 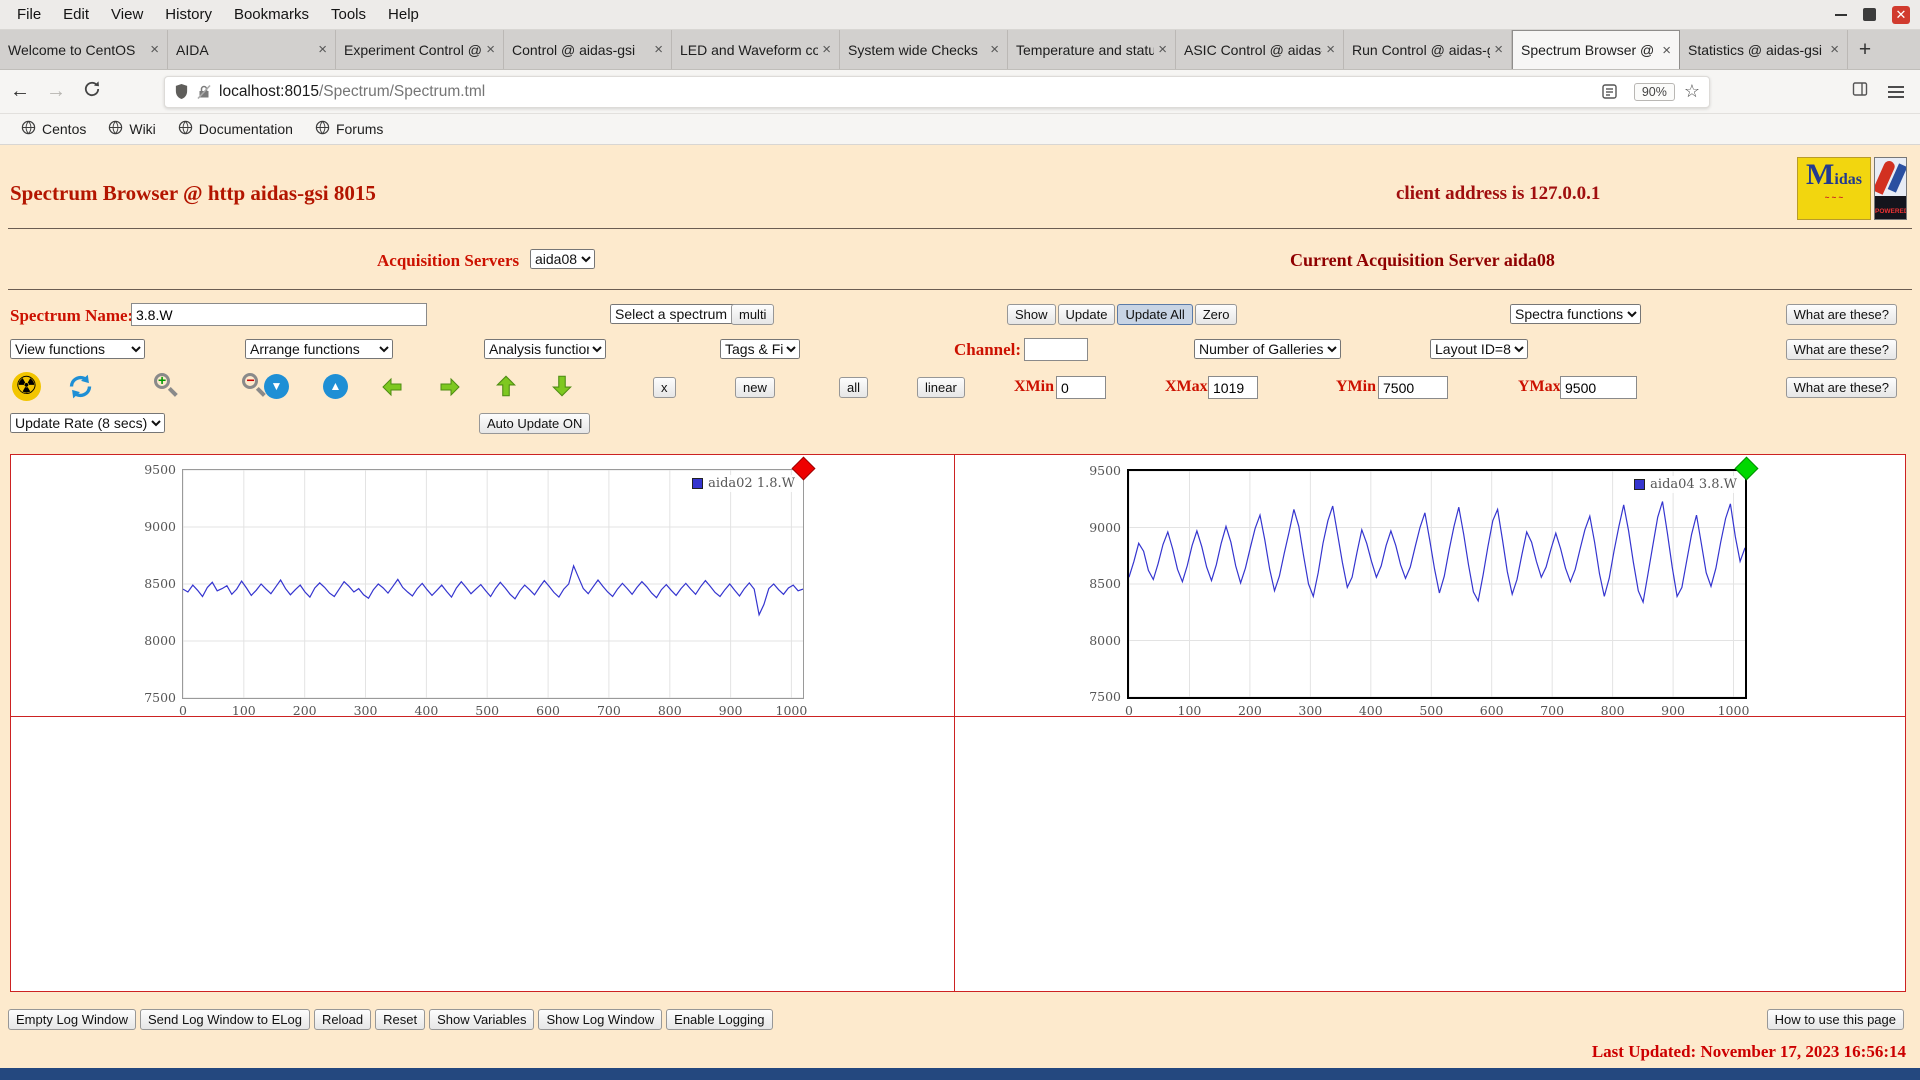 What do you see at coordinates (1865, 49) in the screenshot?
I see `new-tab-button: +` at bounding box center [1865, 49].